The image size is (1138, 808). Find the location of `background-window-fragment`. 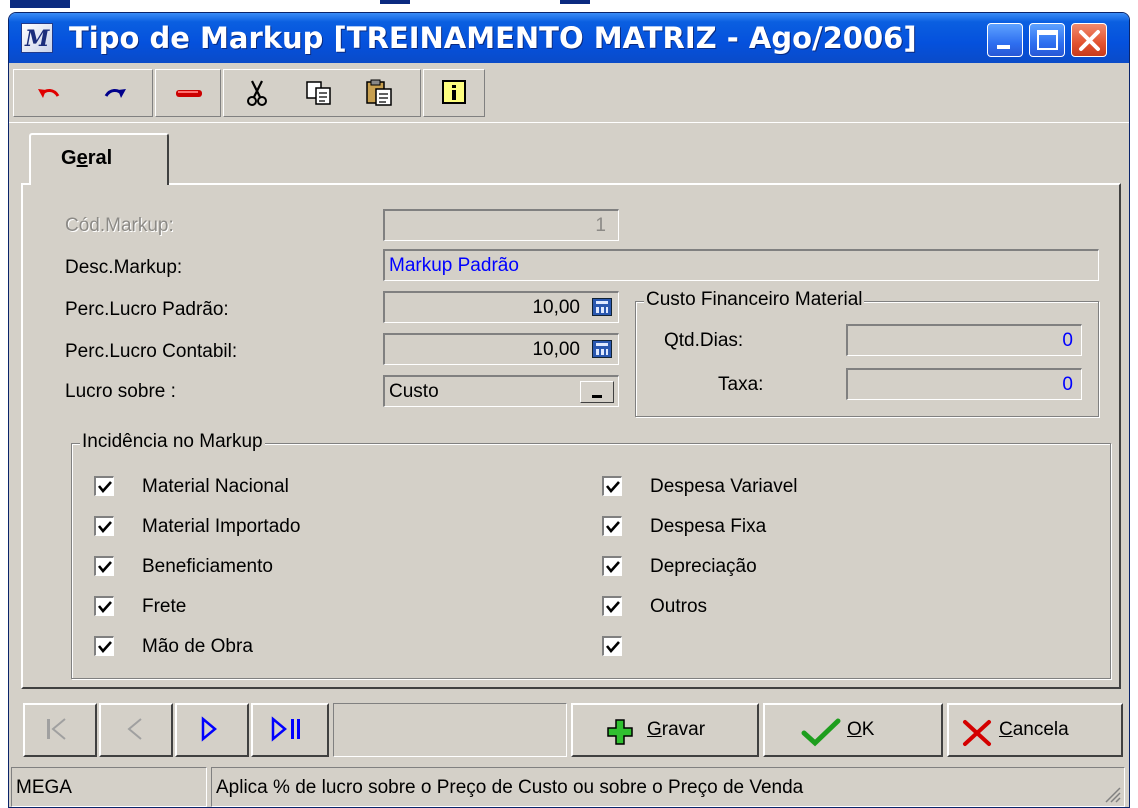

background-window-fragment is located at coordinates (569, 6).